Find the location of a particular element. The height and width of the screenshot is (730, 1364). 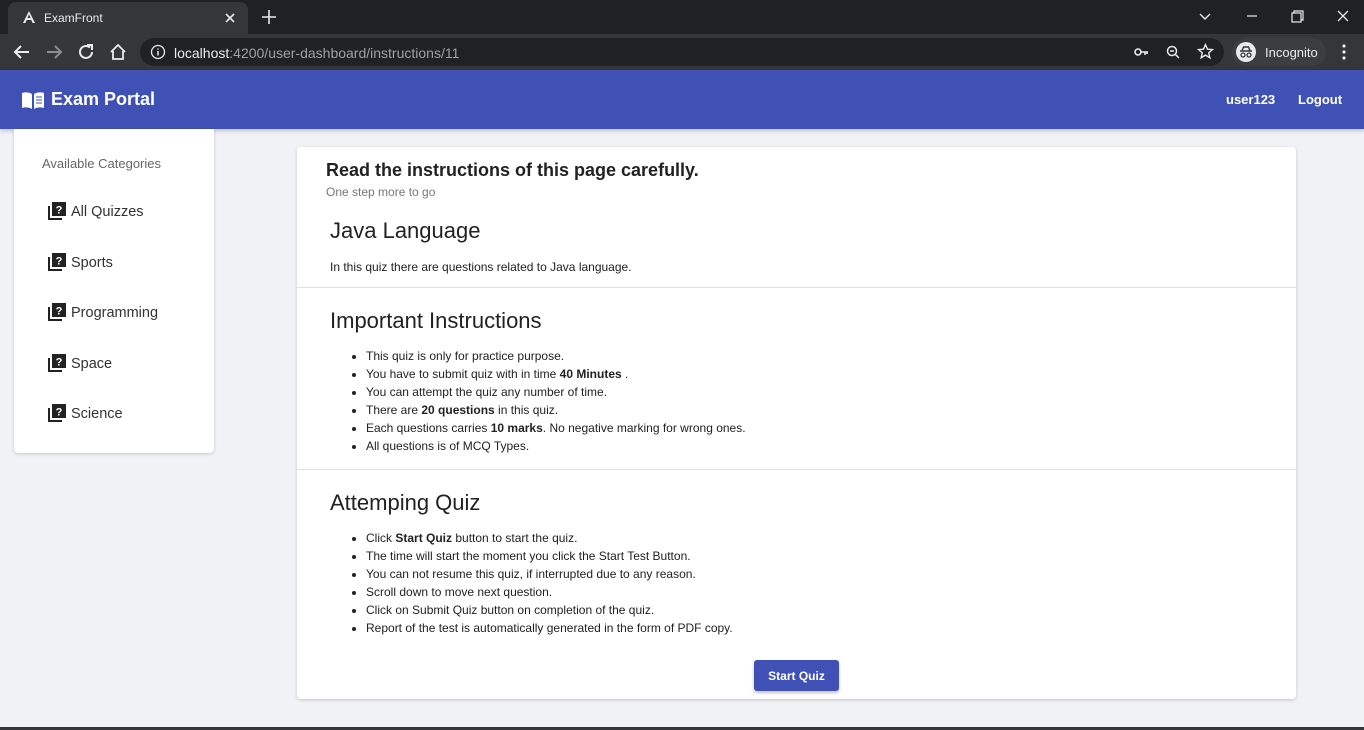

browser-tab: ExamFront is located at coordinates (128, 18).